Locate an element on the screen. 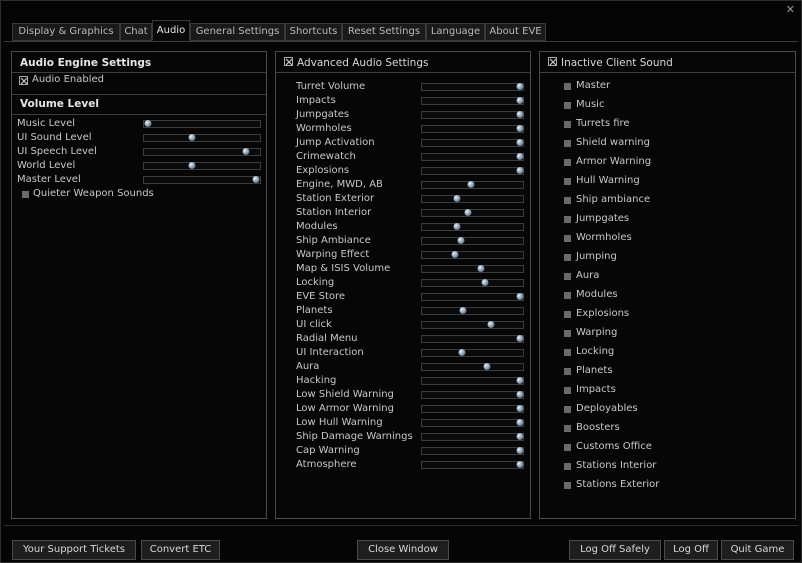 This screenshot has height=563, width=802. log-off-button: Log Off is located at coordinates (691, 550).